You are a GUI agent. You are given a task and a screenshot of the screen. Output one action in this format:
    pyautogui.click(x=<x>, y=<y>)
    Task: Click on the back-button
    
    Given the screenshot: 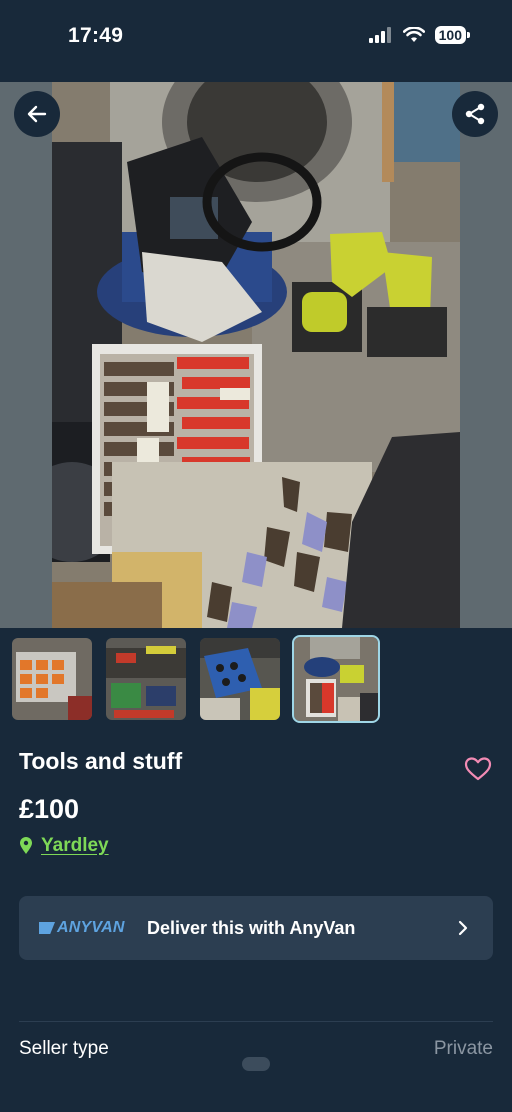 What is the action you would take?
    pyautogui.click(x=37, y=114)
    